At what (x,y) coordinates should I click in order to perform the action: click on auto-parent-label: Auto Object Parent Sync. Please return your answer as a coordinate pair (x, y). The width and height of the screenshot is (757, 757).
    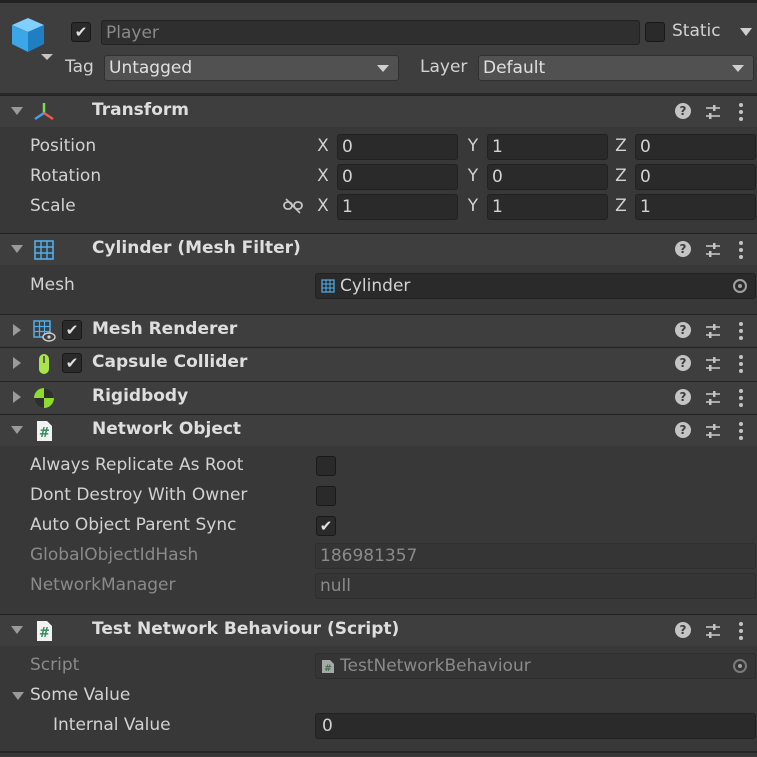
    Looking at the image, I should click on (133, 525).